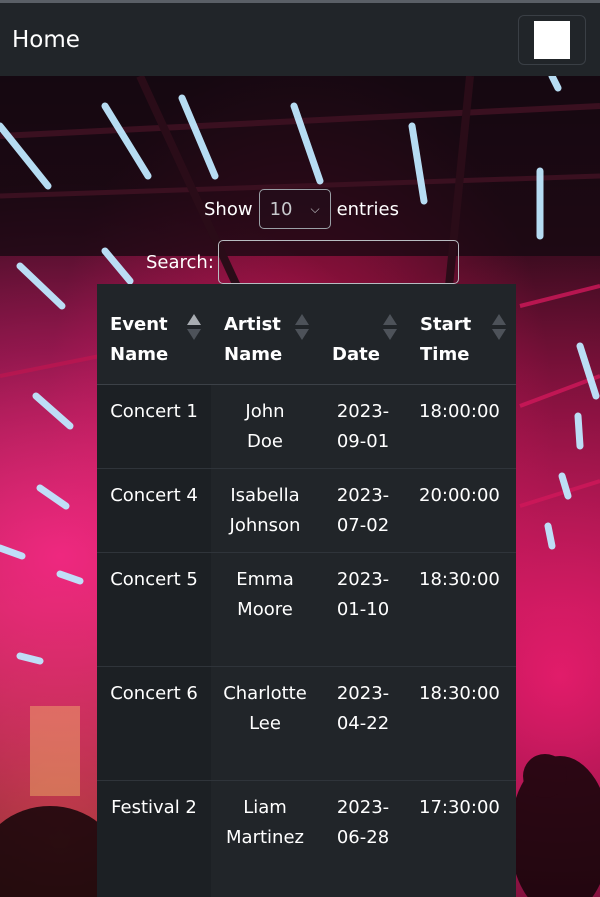 This screenshot has width=600, height=897. I want to click on cell-start-time: 20:00:00, so click(461, 510).